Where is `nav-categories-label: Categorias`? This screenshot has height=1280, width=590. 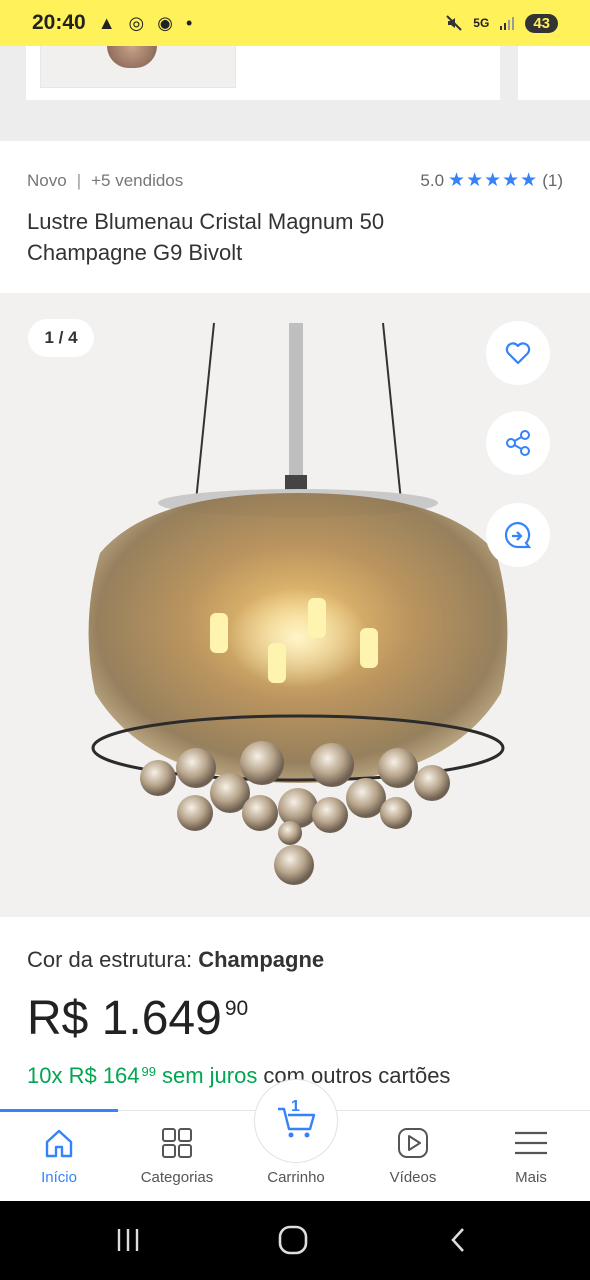 nav-categories-label: Categorias is located at coordinates (177, 1177).